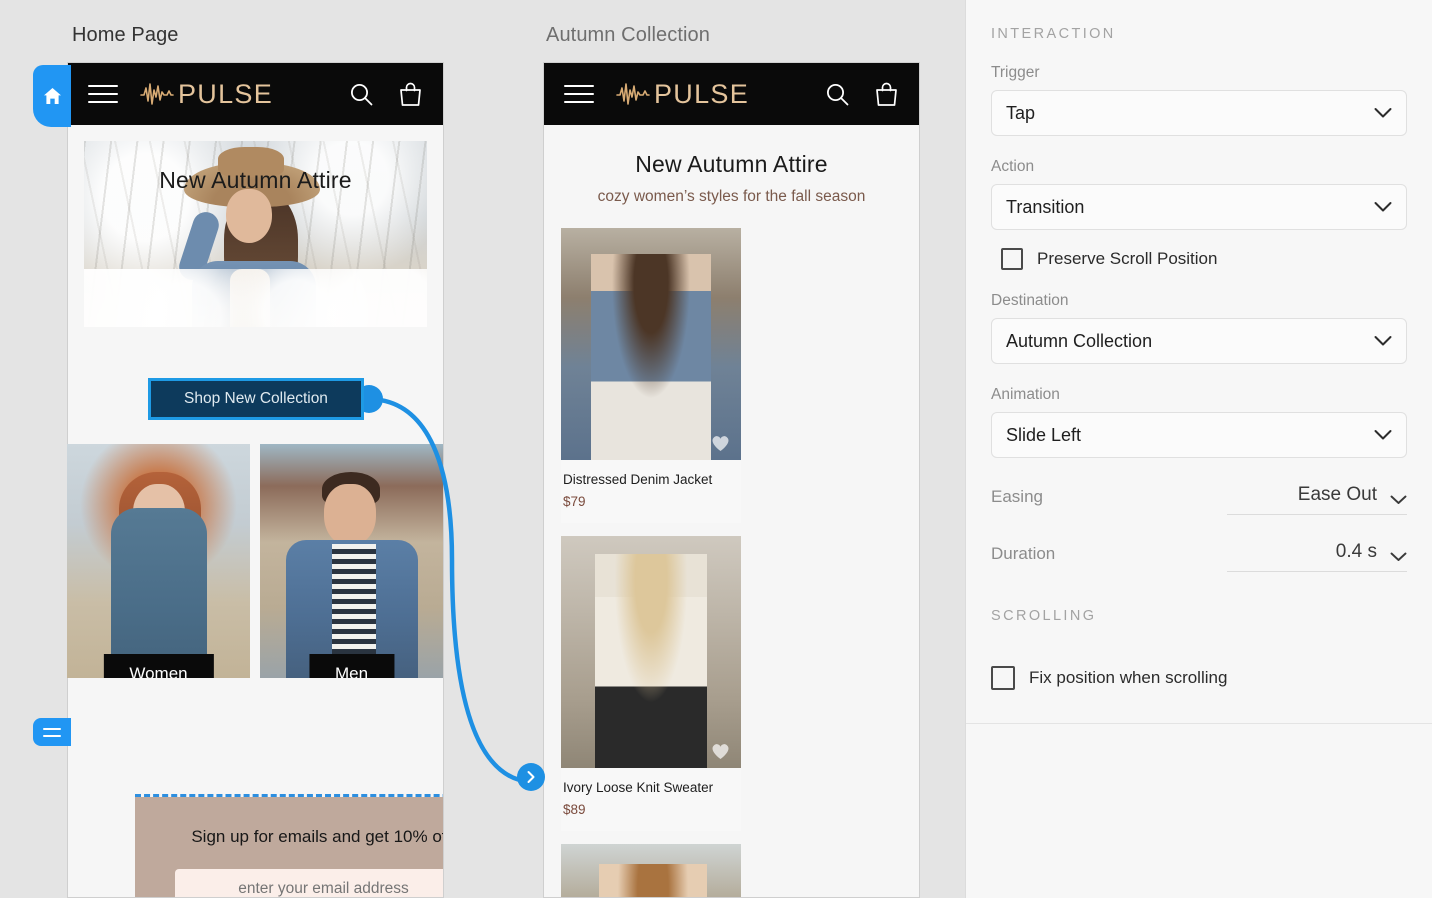 Image resolution: width=1432 pixels, height=898 pixels. What do you see at coordinates (1337, 494) in the screenshot?
I see `easing-value: Ease Out` at bounding box center [1337, 494].